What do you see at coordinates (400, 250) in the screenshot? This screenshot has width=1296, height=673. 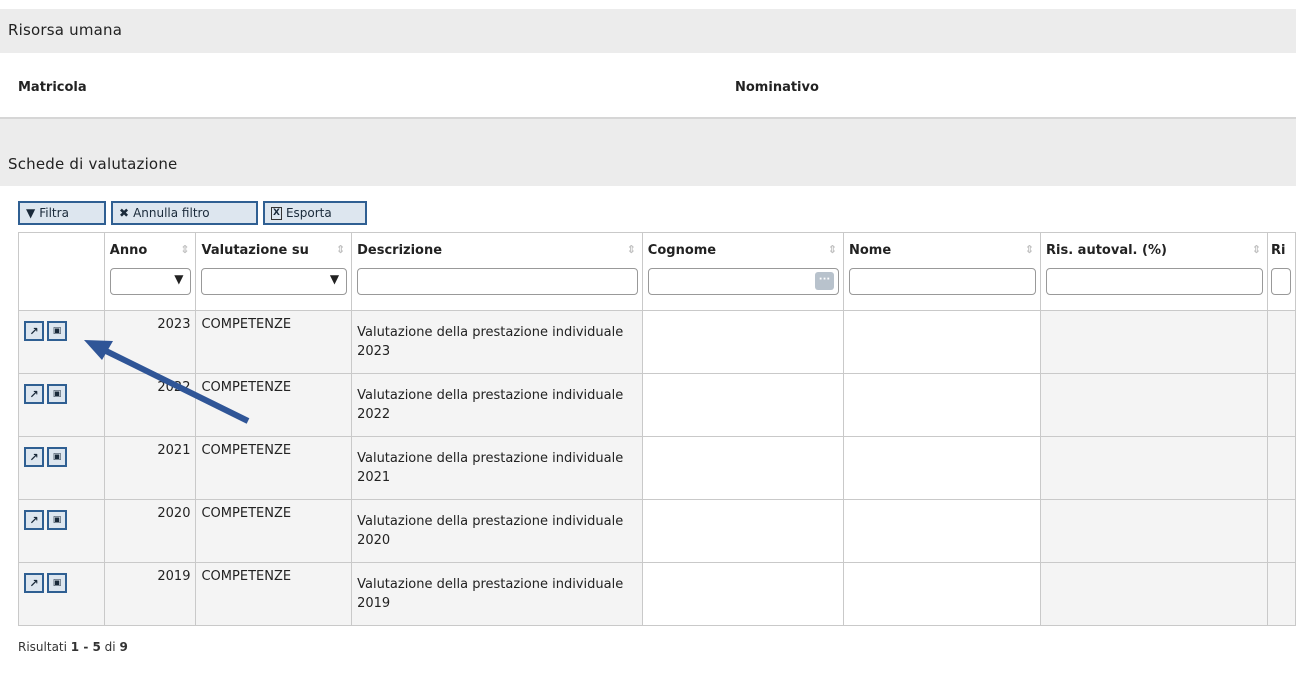 I see `column-descrizione-label: Descrizione` at bounding box center [400, 250].